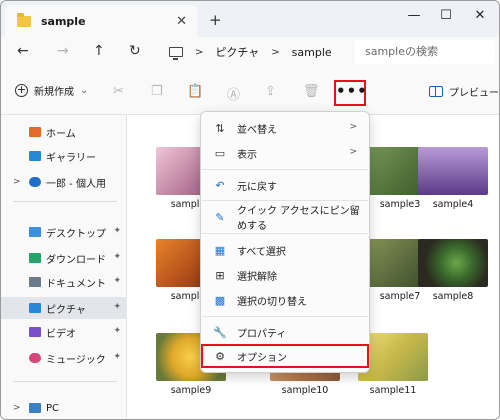 The image size is (500, 420). What do you see at coordinates (286, 275) in the screenshot?
I see `menu-item-select-none: ⊞ 選択解除` at bounding box center [286, 275].